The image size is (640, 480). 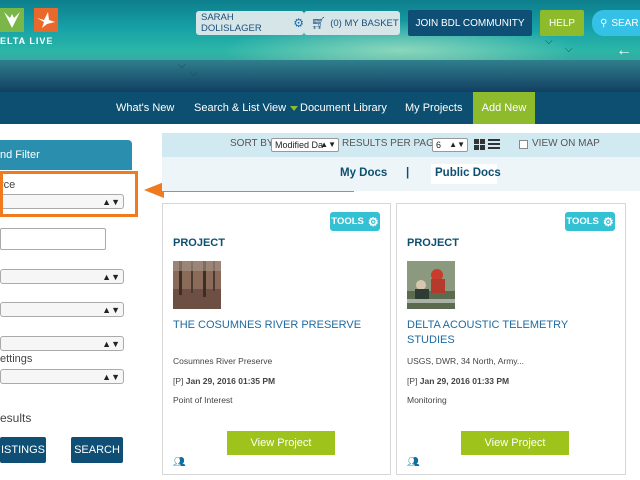 I want to click on nav-search-list-view: Search & List View, so click(x=246, y=108).